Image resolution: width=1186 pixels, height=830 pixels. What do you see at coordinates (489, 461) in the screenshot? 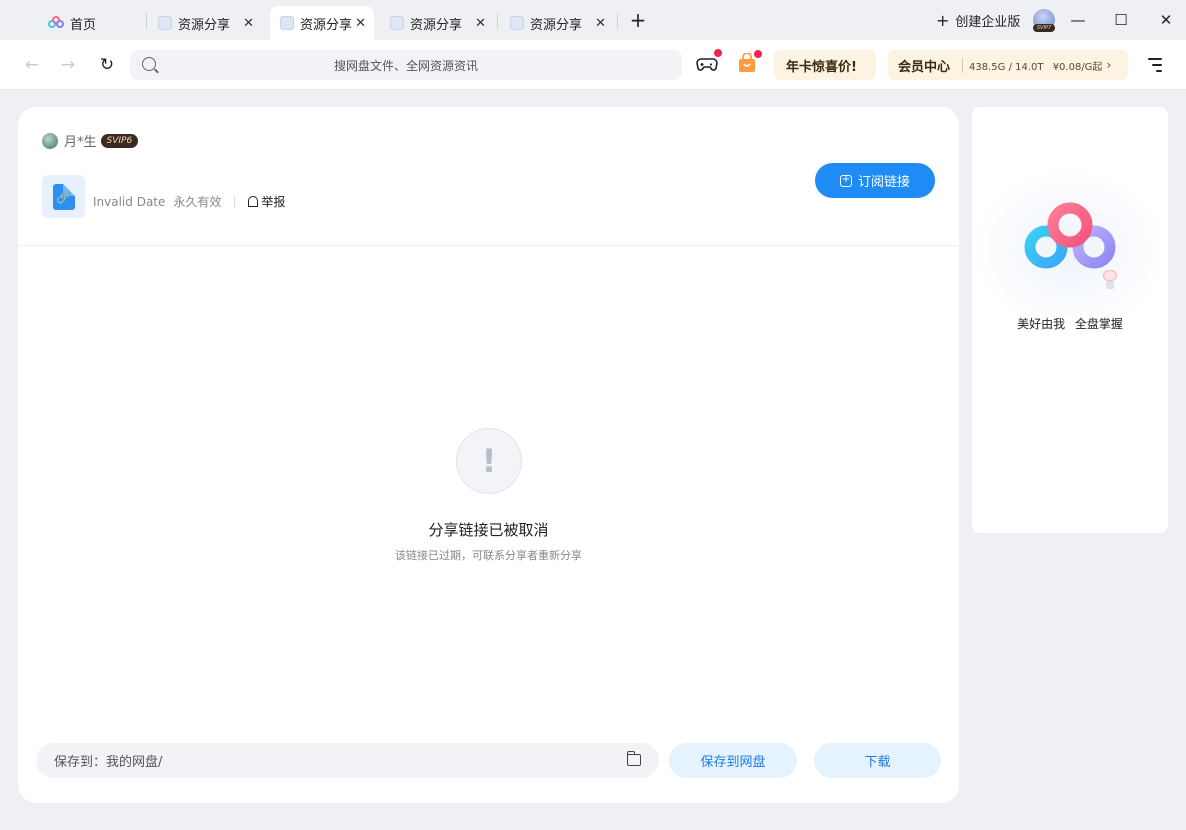
I see `exclamation-icon: !` at bounding box center [489, 461].